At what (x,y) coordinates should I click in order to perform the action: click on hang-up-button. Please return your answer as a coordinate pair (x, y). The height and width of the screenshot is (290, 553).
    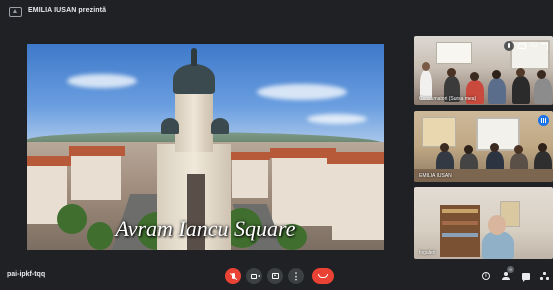
    Looking at the image, I should click on (323, 276).